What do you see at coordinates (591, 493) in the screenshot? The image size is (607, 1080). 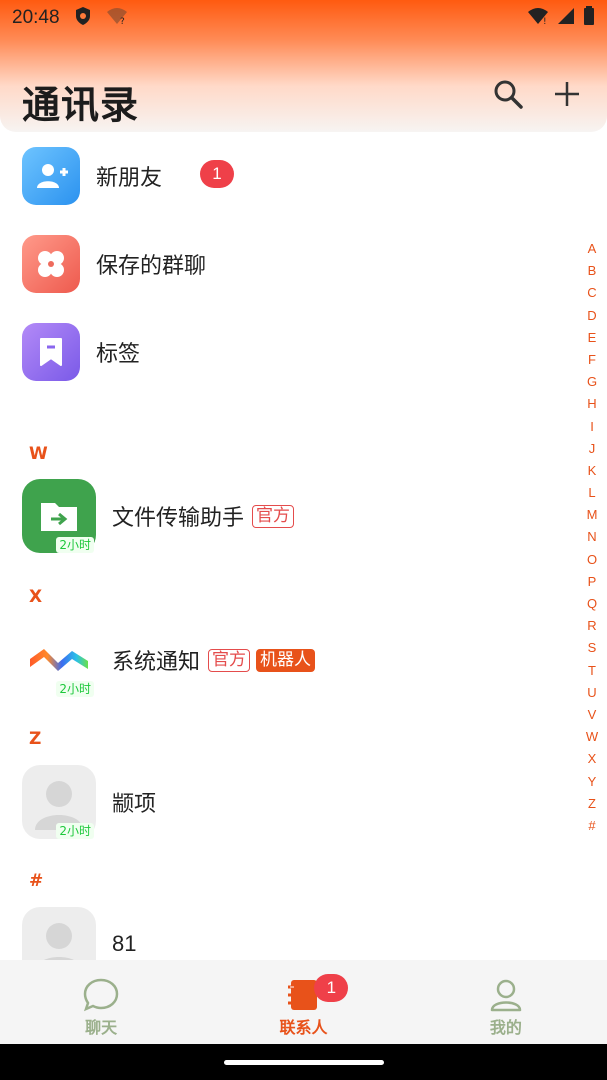 I see `index-letter: L` at bounding box center [591, 493].